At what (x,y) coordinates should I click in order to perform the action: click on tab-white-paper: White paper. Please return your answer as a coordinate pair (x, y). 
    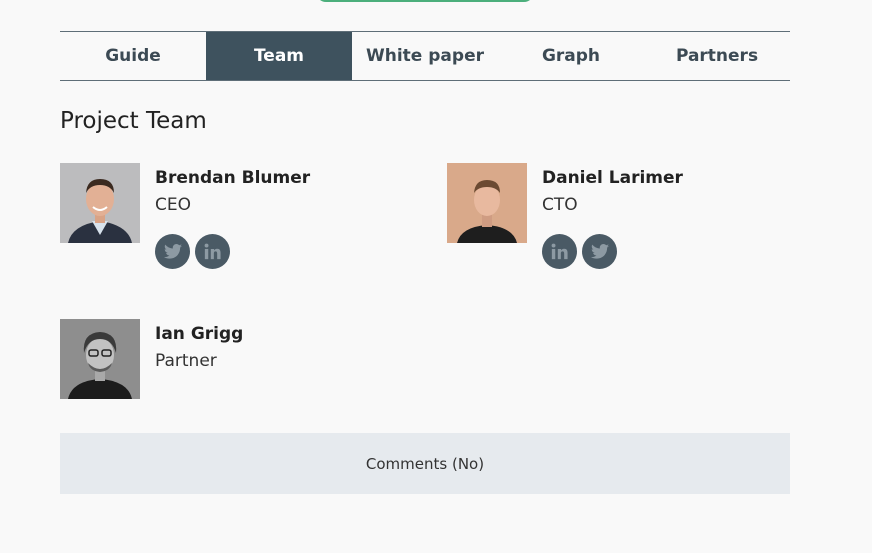
    Looking at the image, I should click on (425, 56).